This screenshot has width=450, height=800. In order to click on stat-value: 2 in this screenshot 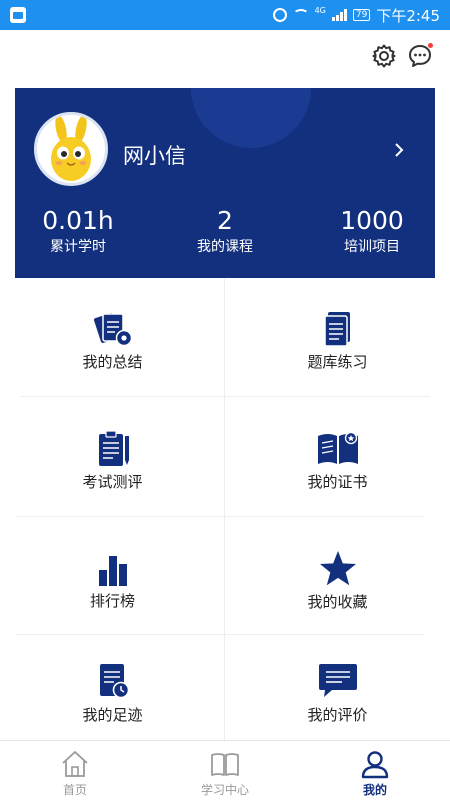, I will do `click(225, 220)`.